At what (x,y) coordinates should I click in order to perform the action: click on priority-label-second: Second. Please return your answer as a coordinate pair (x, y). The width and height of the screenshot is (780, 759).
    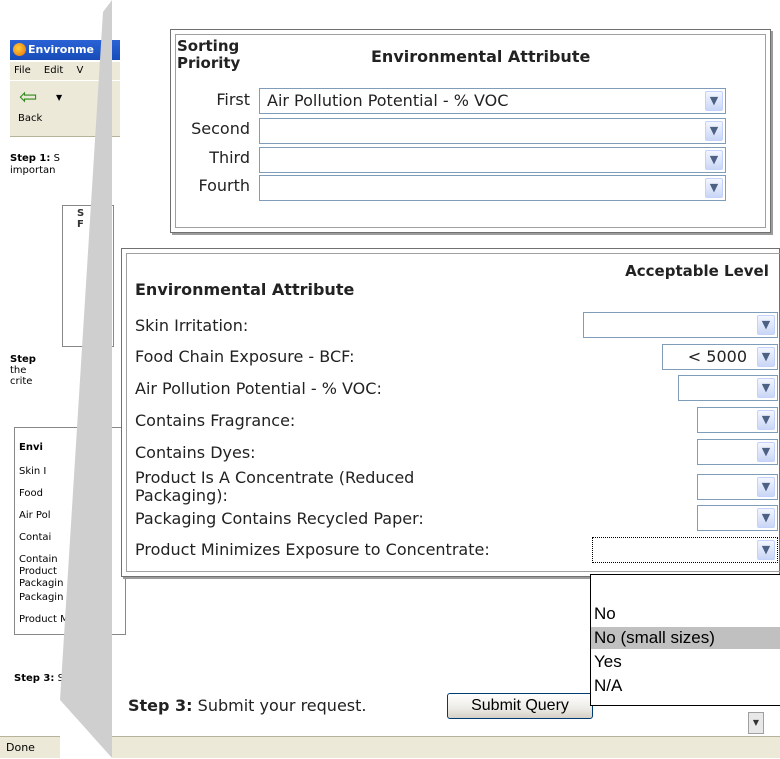
    Looking at the image, I should click on (220, 128).